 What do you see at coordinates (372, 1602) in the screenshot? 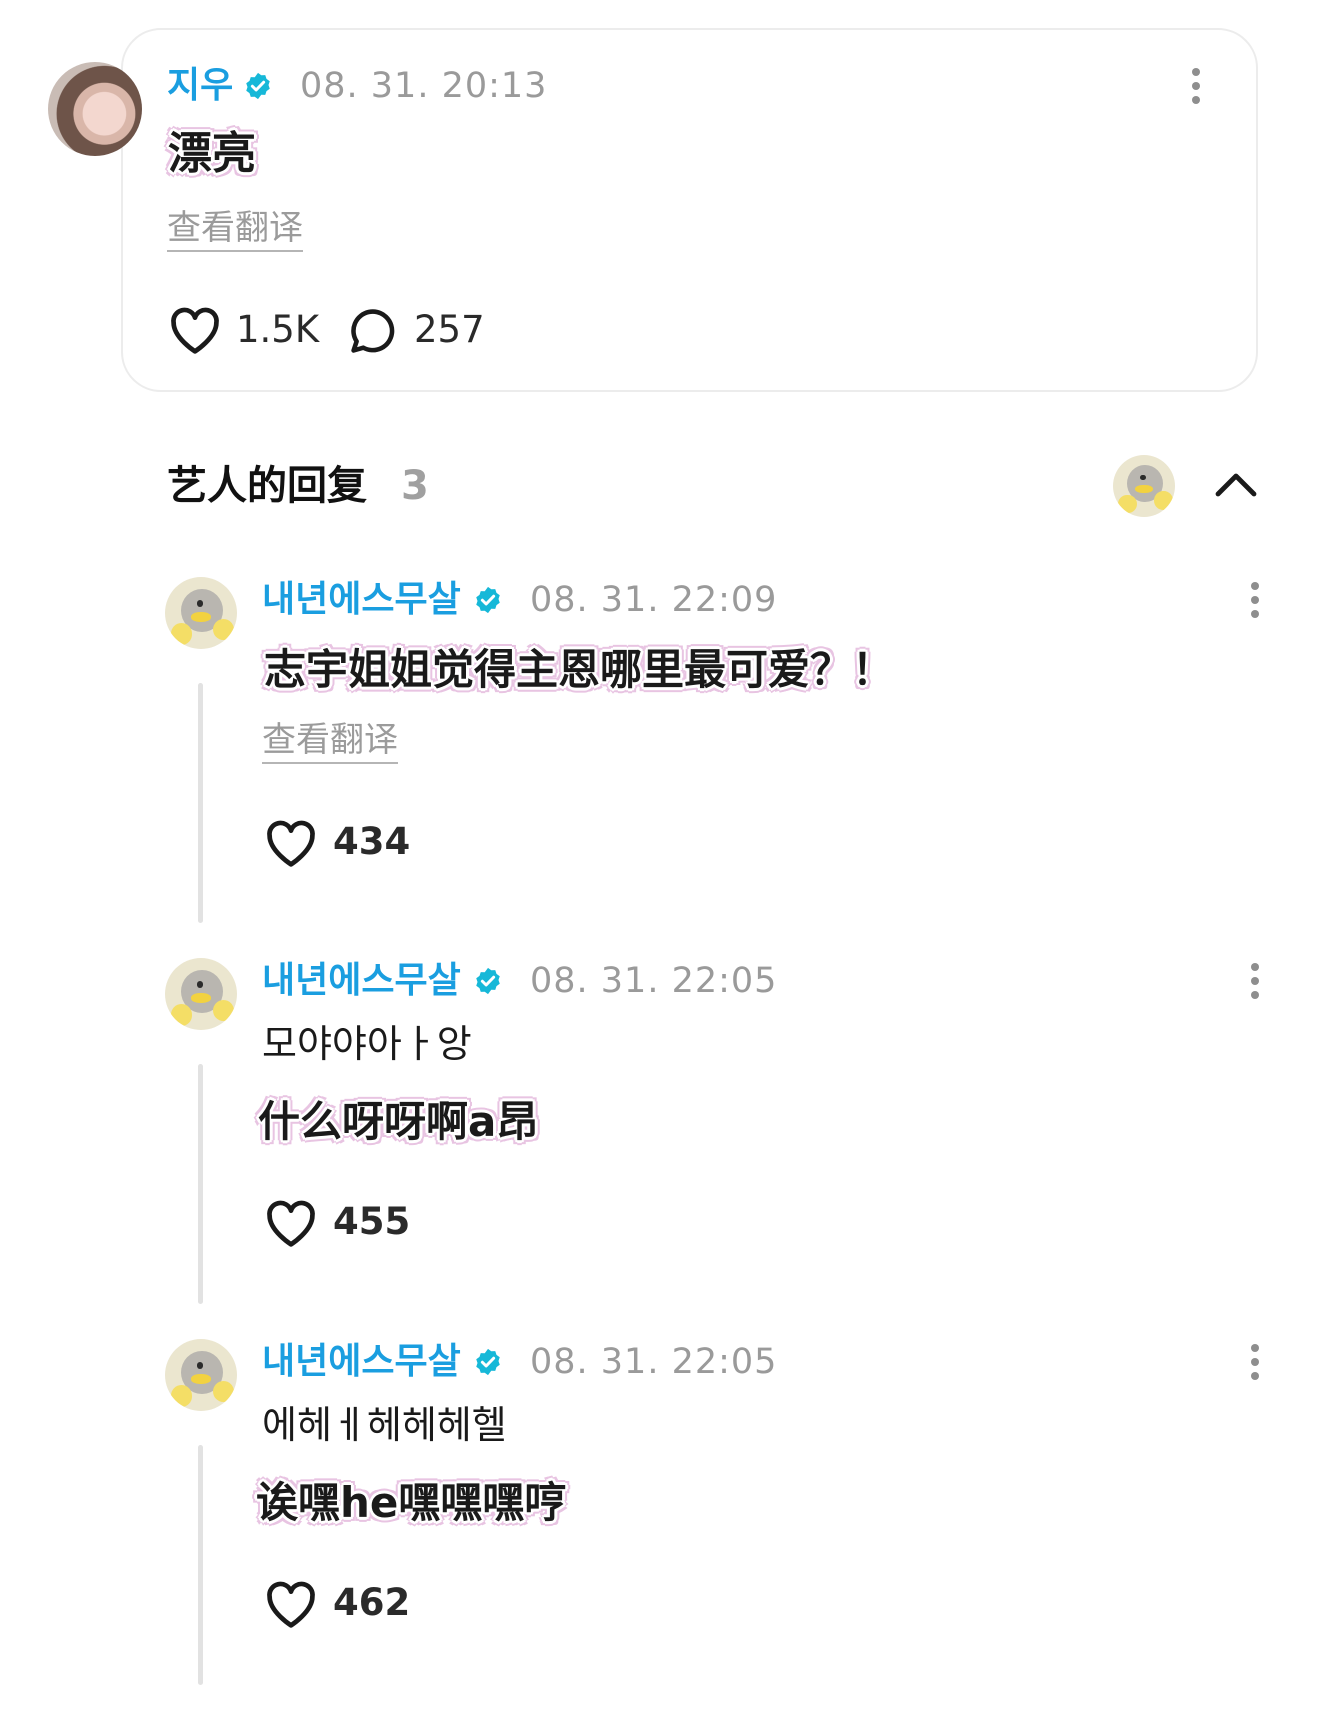
I see `reply-like-count: 462` at bounding box center [372, 1602].